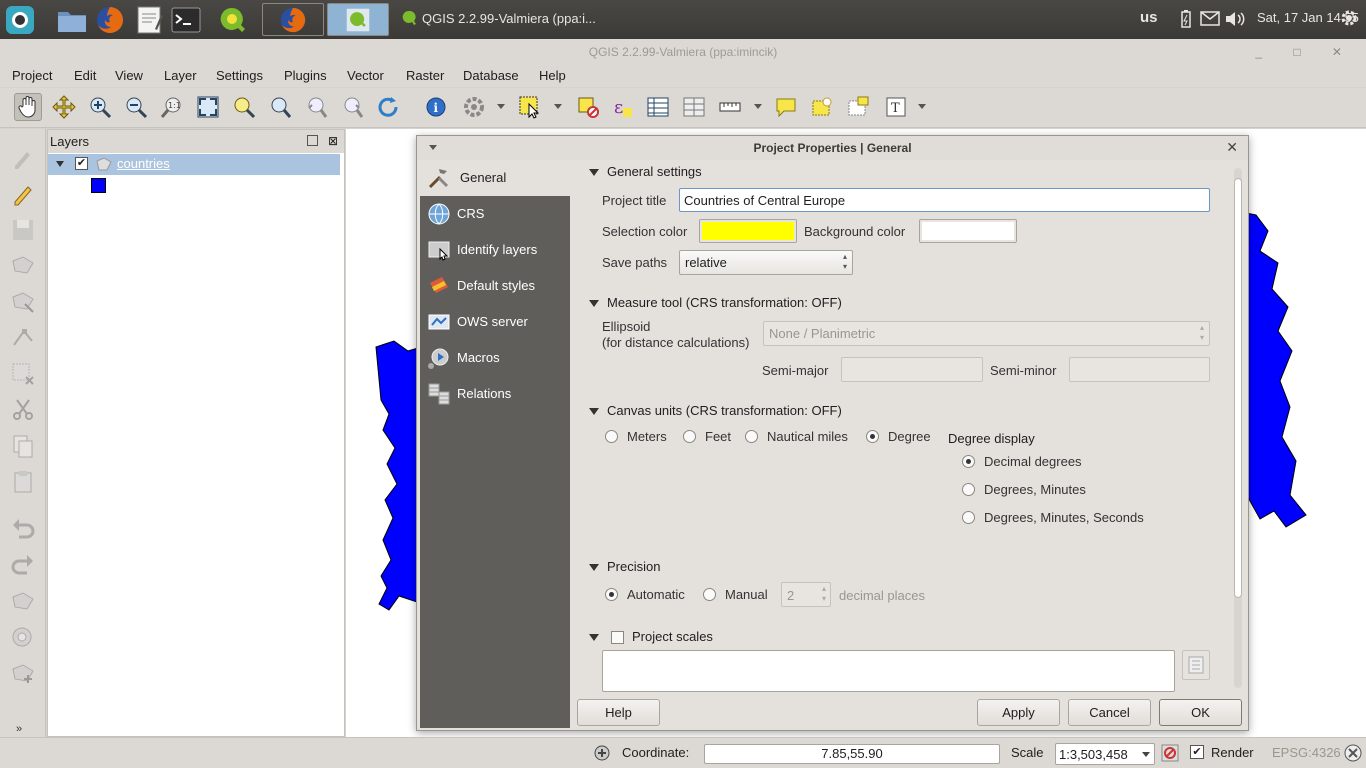  I want to click on action-dropdown-arrow, so click(501, 106).